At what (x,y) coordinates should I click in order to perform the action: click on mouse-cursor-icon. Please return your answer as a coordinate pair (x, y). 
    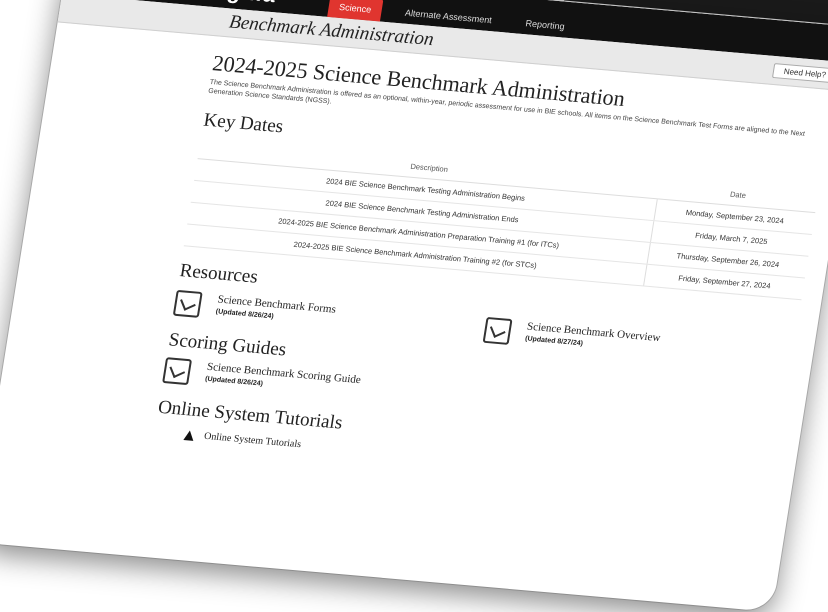
    Looking at the image, I should click on (189, 435).